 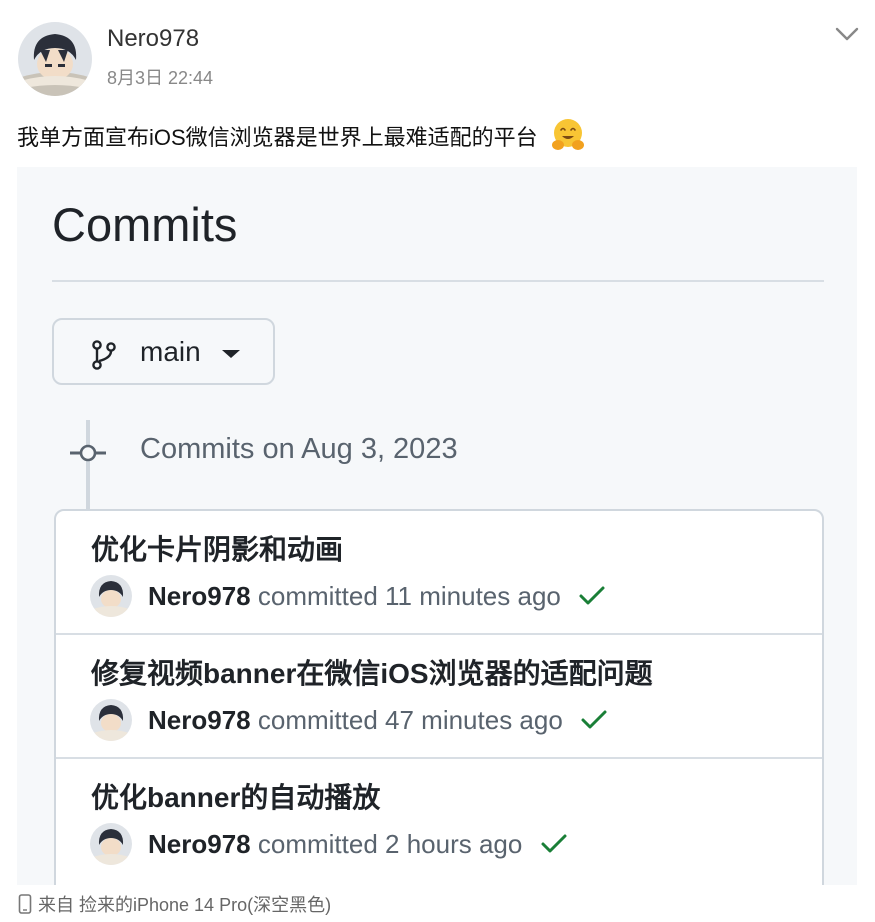 I want to click on page-title: Commits, so click(x=145, y=224).